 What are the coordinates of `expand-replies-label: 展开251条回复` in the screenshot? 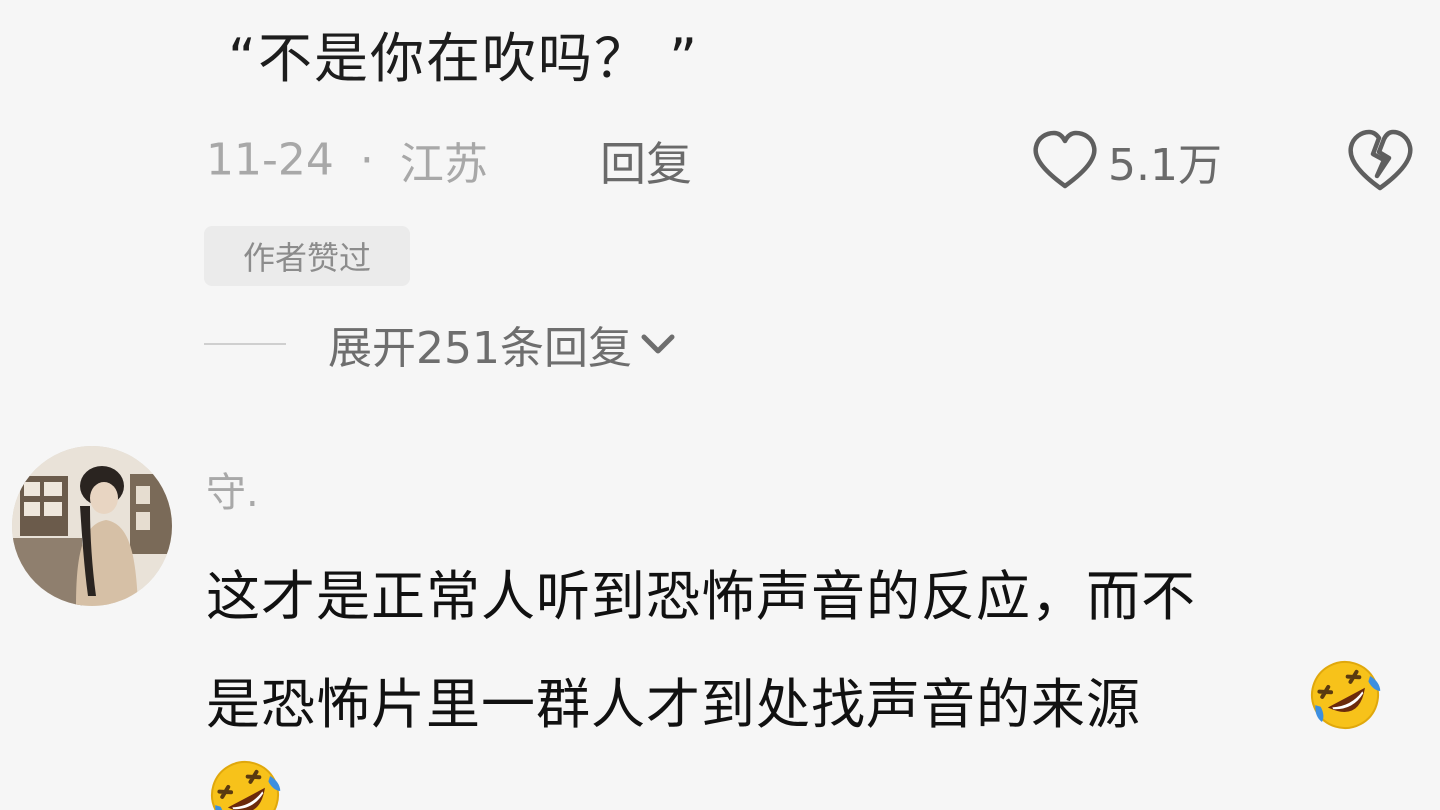 It's located at (480, 348).